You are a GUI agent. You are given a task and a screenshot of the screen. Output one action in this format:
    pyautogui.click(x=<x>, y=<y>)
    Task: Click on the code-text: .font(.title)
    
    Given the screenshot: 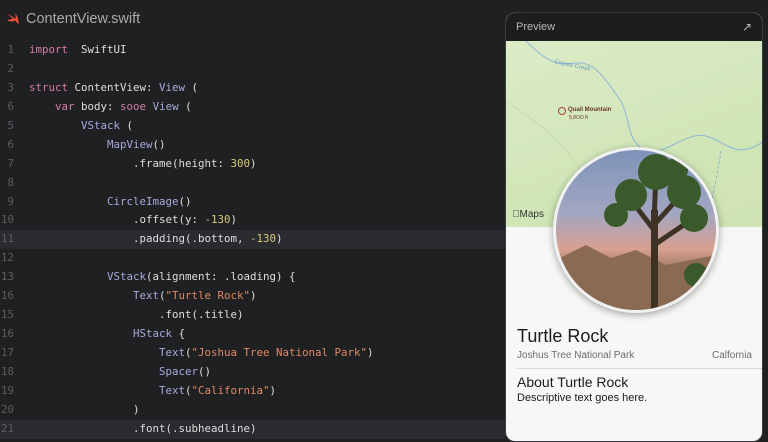 What is the action you would take?
    pyautogui.click(x=136, y=315)
    